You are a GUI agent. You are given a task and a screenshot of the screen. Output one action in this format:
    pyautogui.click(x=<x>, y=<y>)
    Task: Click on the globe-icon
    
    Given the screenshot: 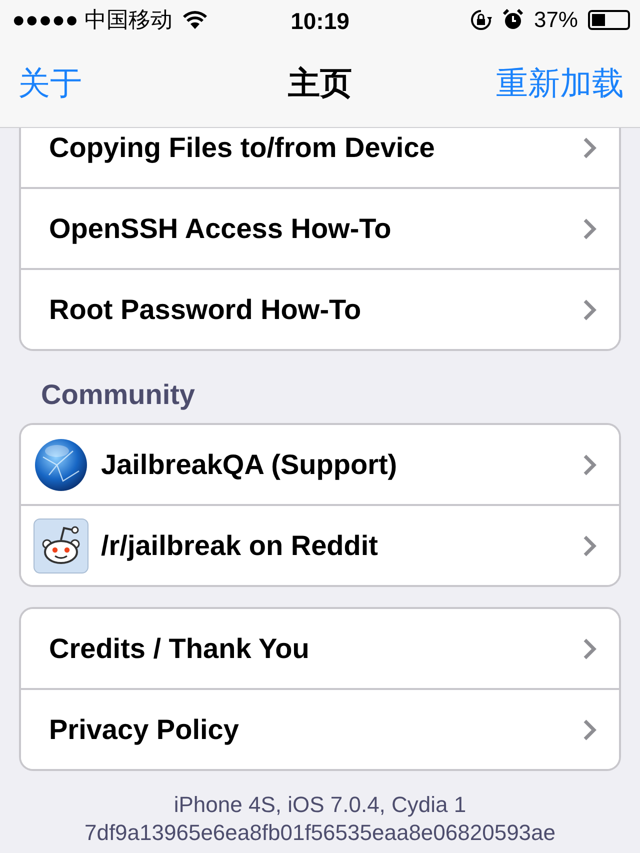 What is the action you would take?
    pyautogui.click(x=61, y=464)
    